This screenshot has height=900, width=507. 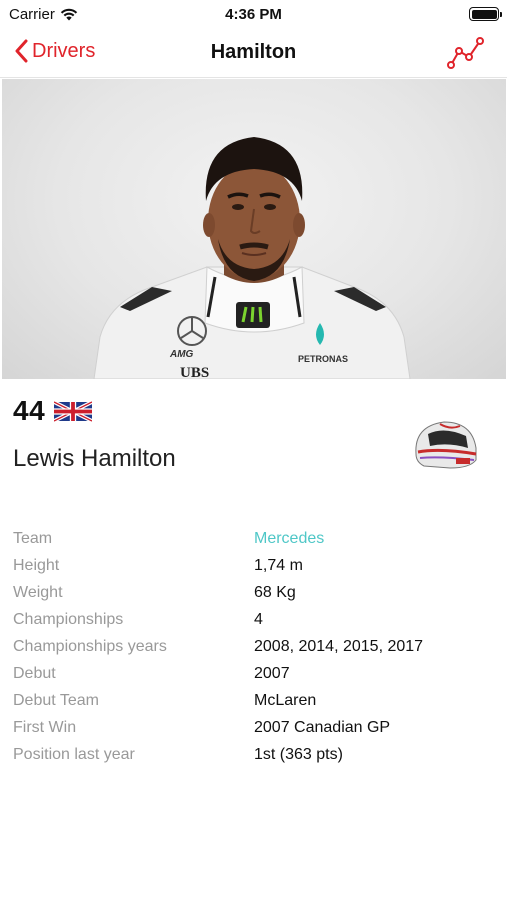 What do you see at coordinates (45, 727) in the screenshot?
I see `info-label: First Win` at bounding box center [45, 727].